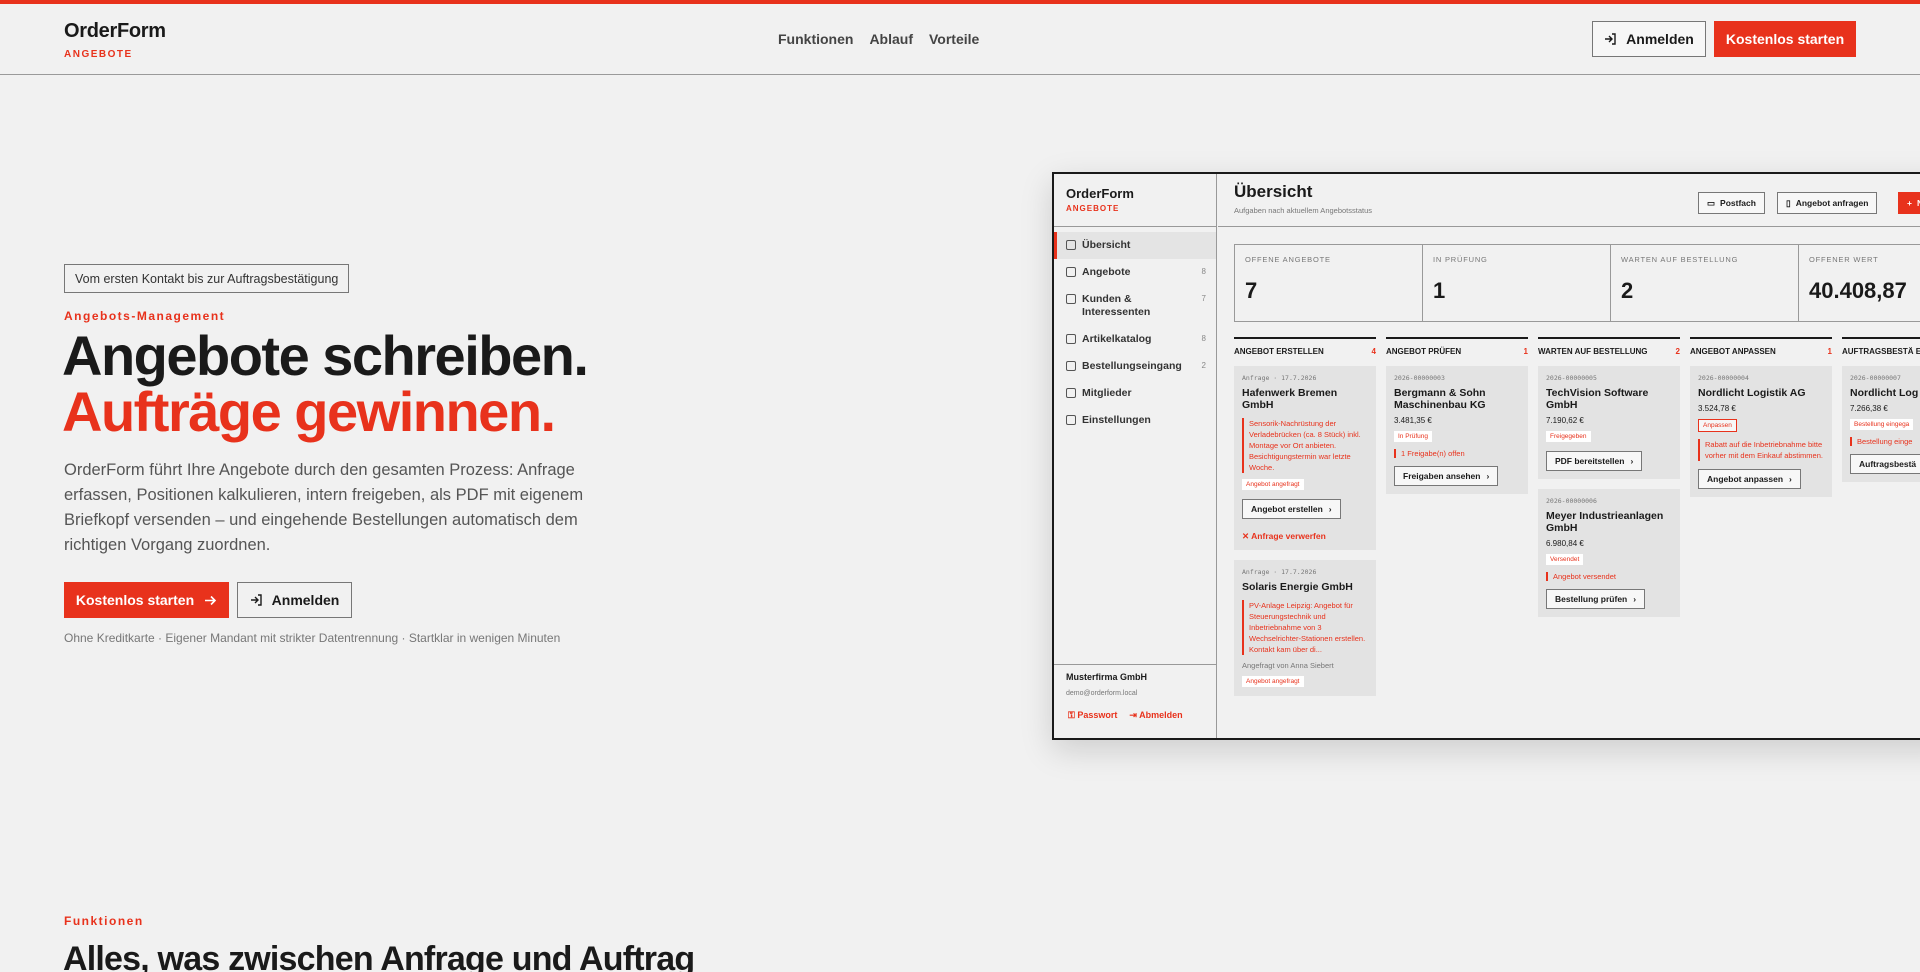 The width and height of the screenshot is (1920, 972). I want to click on request-offer-button: ▯ Angebot anfragen, so click(1827, 203).